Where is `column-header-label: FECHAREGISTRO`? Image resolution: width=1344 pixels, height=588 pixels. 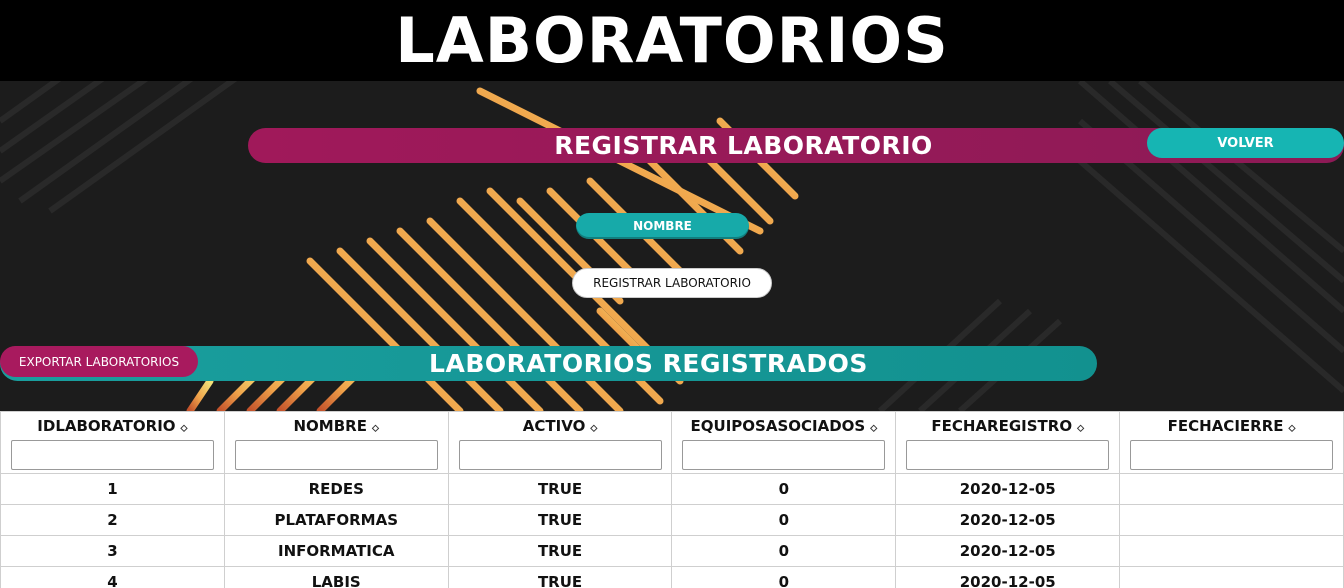 column-header-label: FECHAREGISTRO is located at coordinates (1002, 426).